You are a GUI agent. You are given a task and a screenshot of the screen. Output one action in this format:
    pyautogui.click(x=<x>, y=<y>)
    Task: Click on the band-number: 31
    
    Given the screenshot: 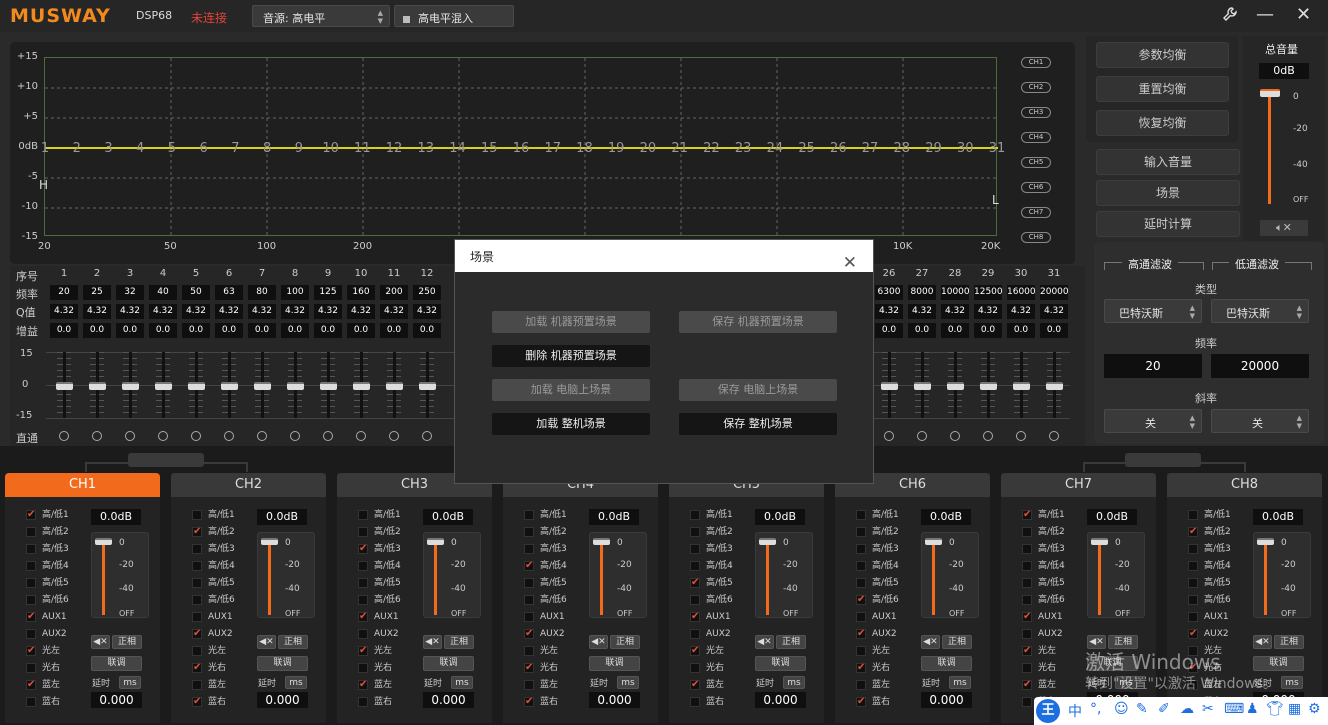 What is the action you would take?
    pyautogui.click(x=997, y=148)
    